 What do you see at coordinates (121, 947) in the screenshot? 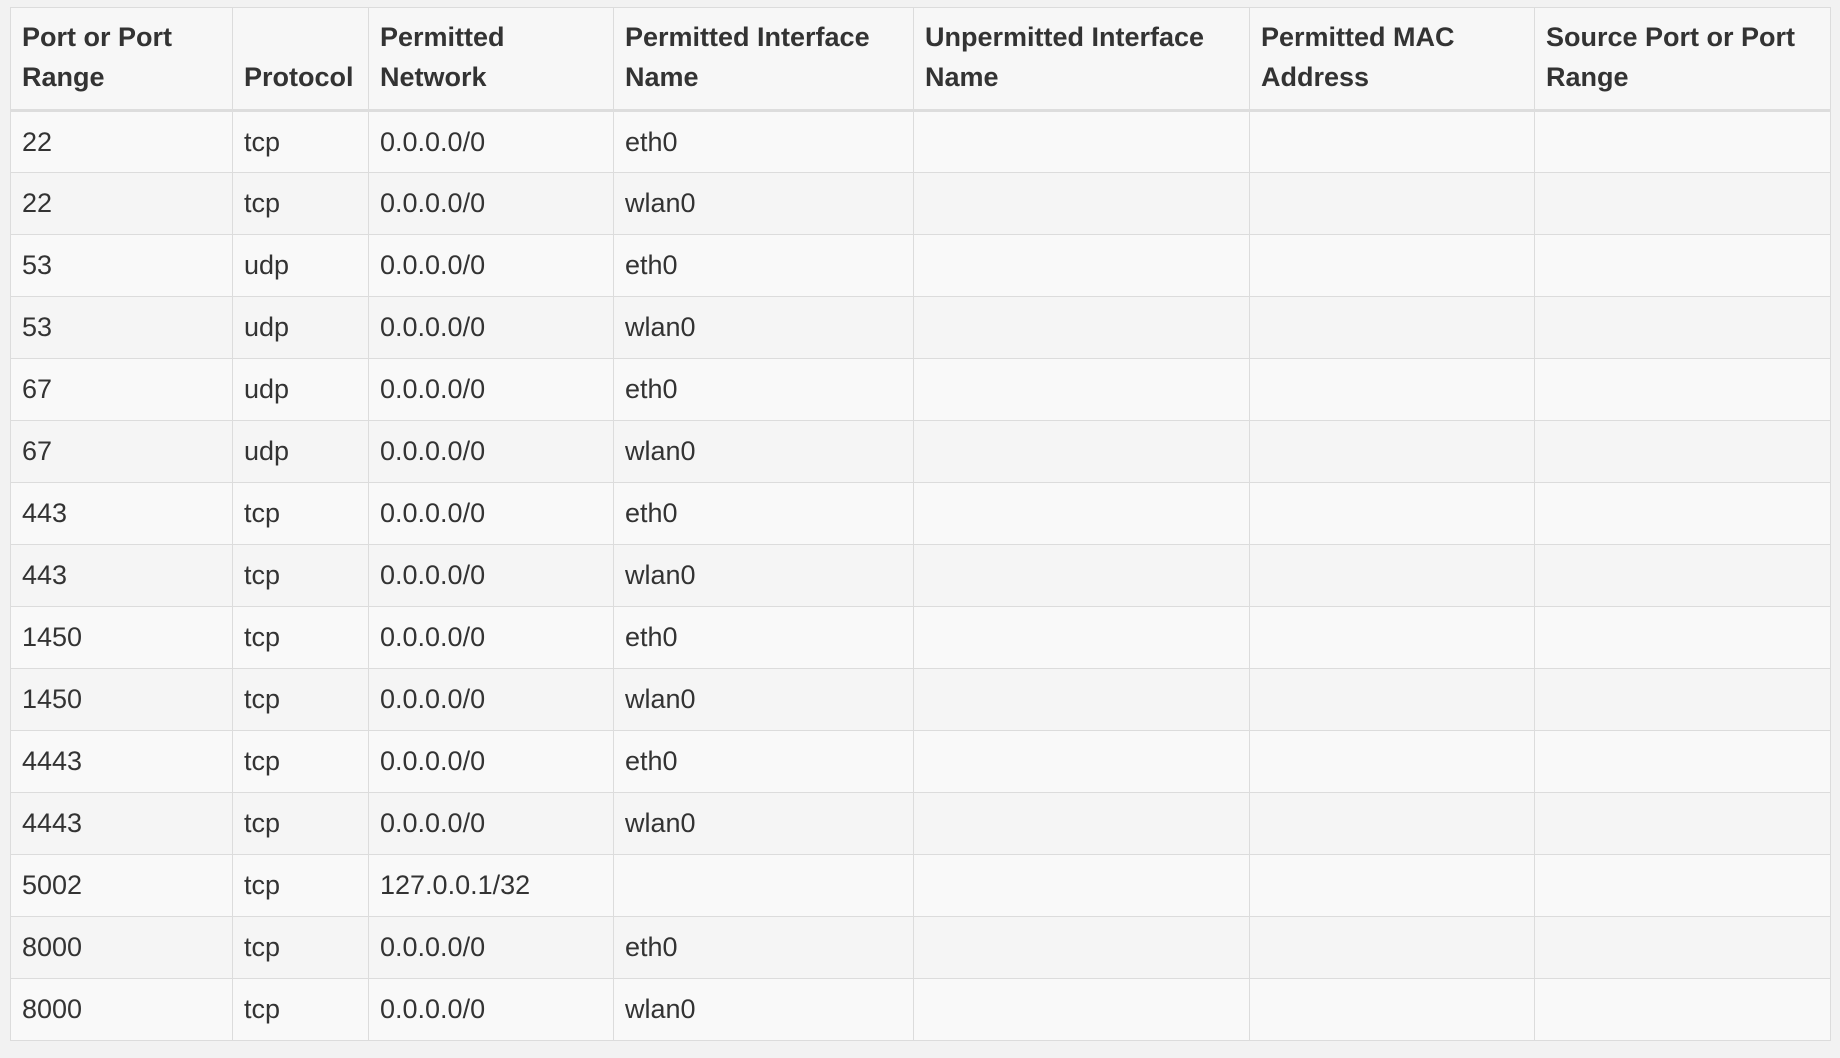
I see `cell-port: 8000` at bounding box center [121, 947].